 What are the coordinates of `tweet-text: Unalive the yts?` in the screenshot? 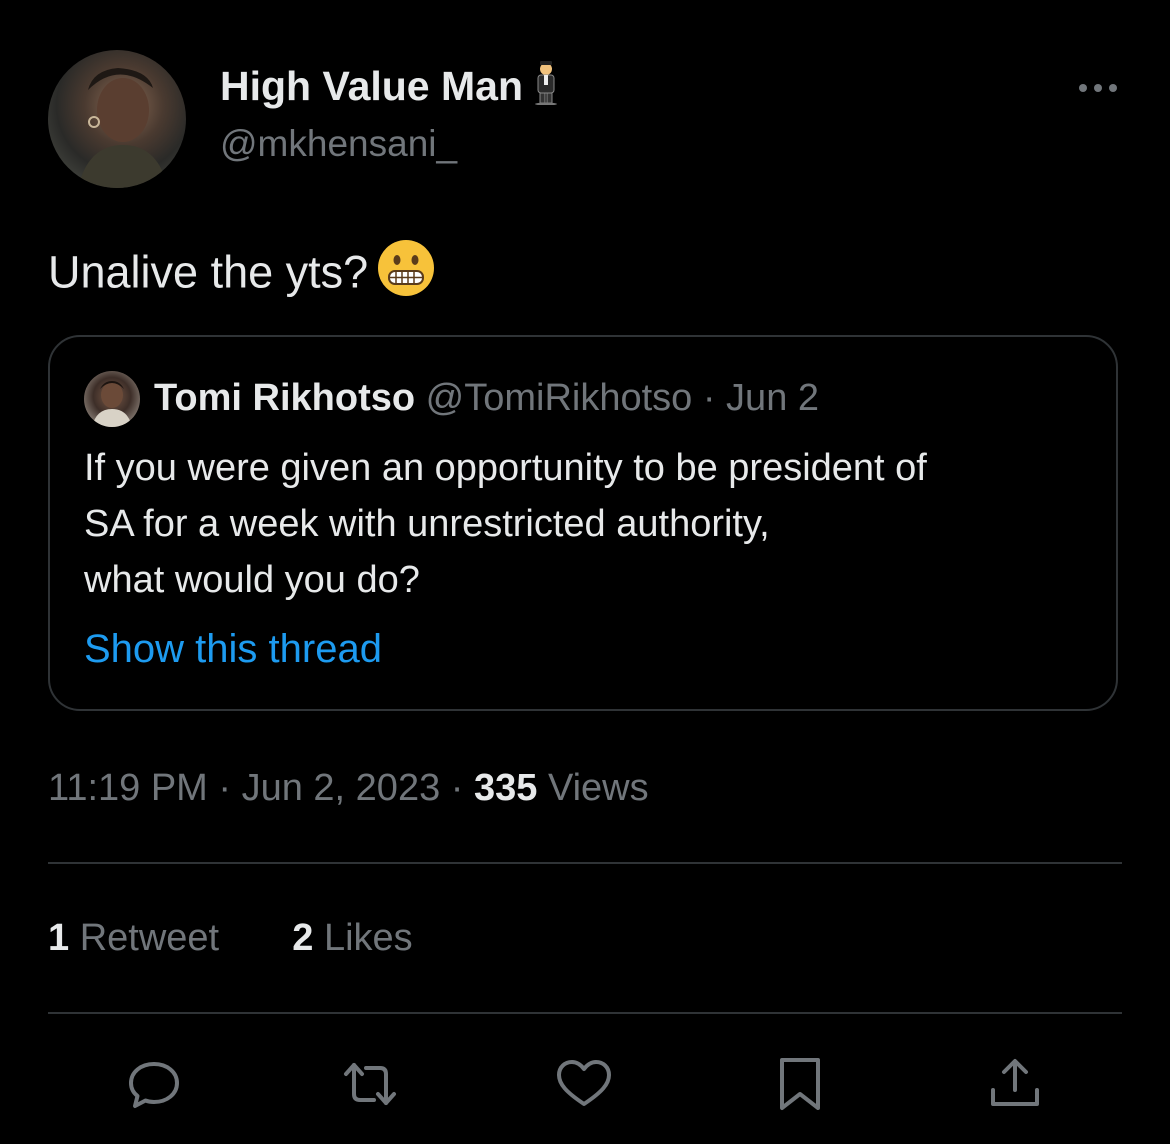 It's located at (242, 275).